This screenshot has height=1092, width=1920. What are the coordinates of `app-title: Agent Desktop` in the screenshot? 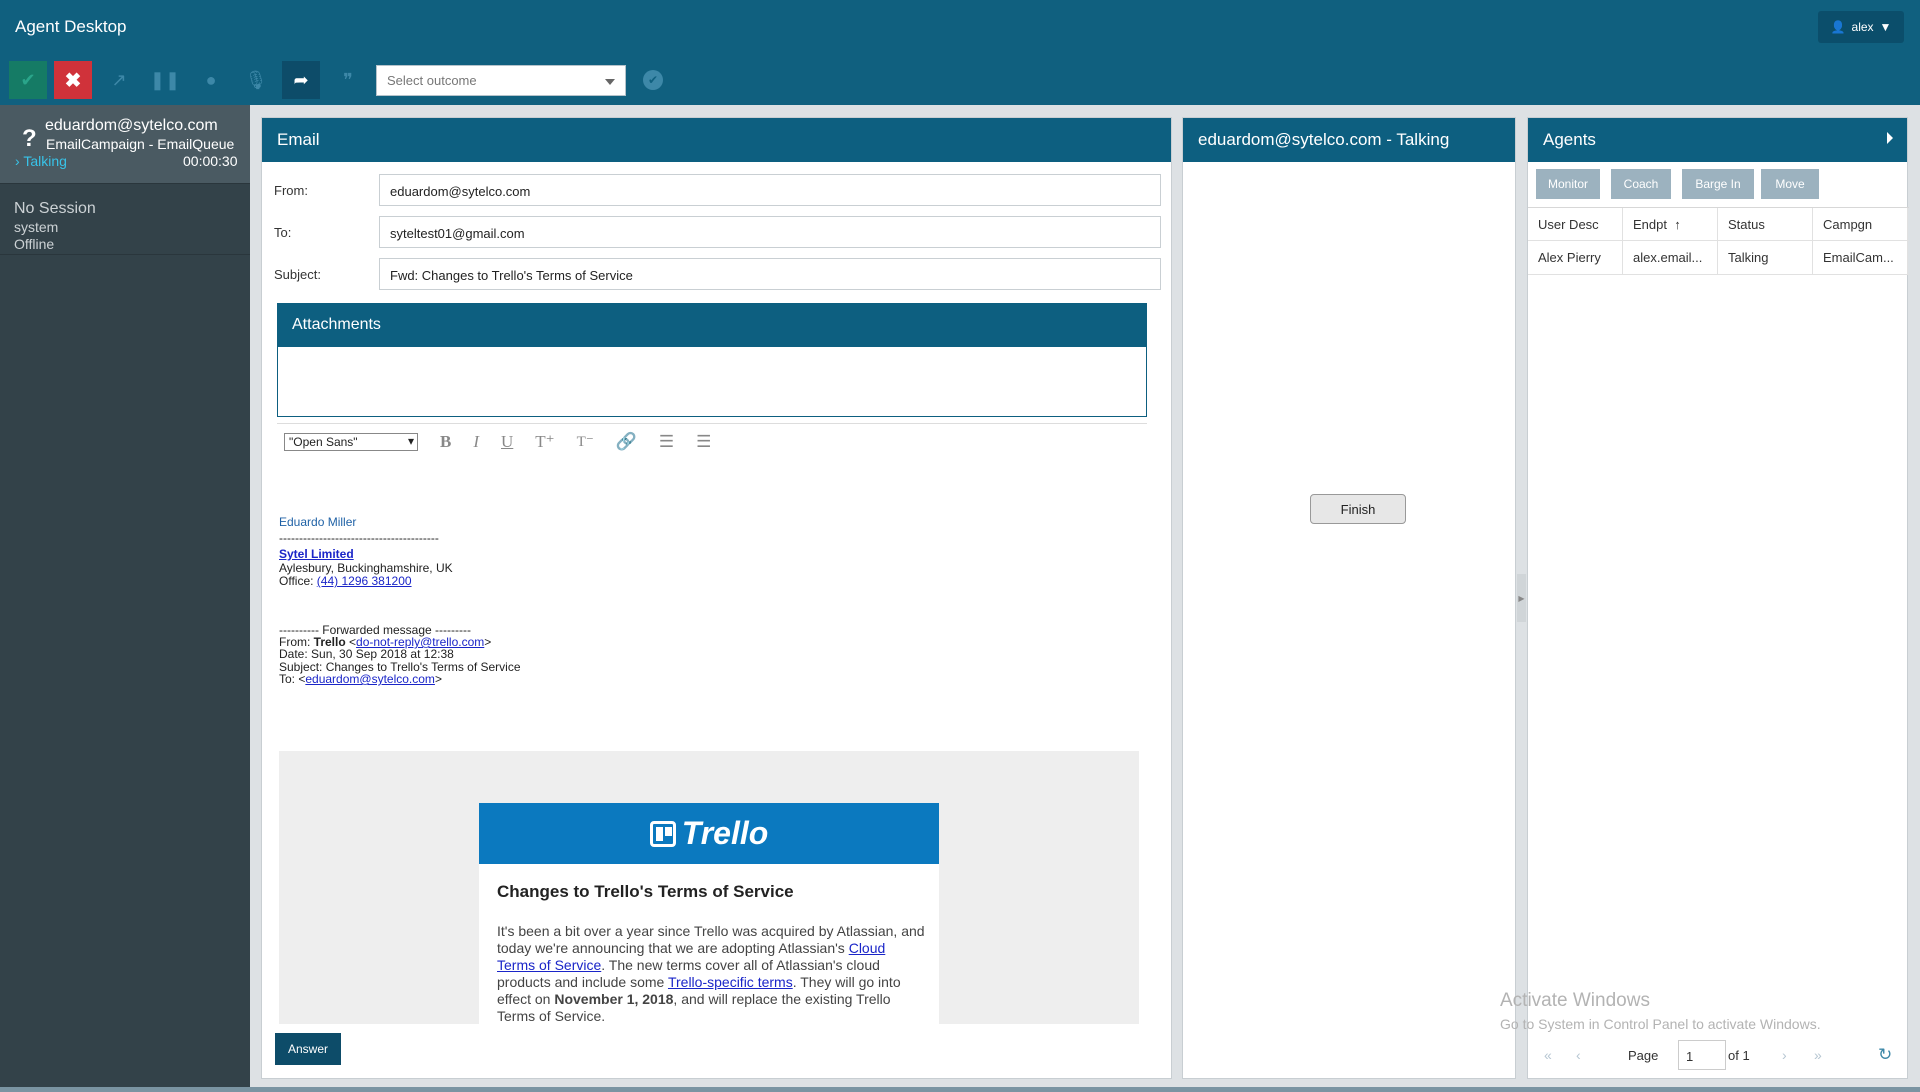 It's located at (71, 26).